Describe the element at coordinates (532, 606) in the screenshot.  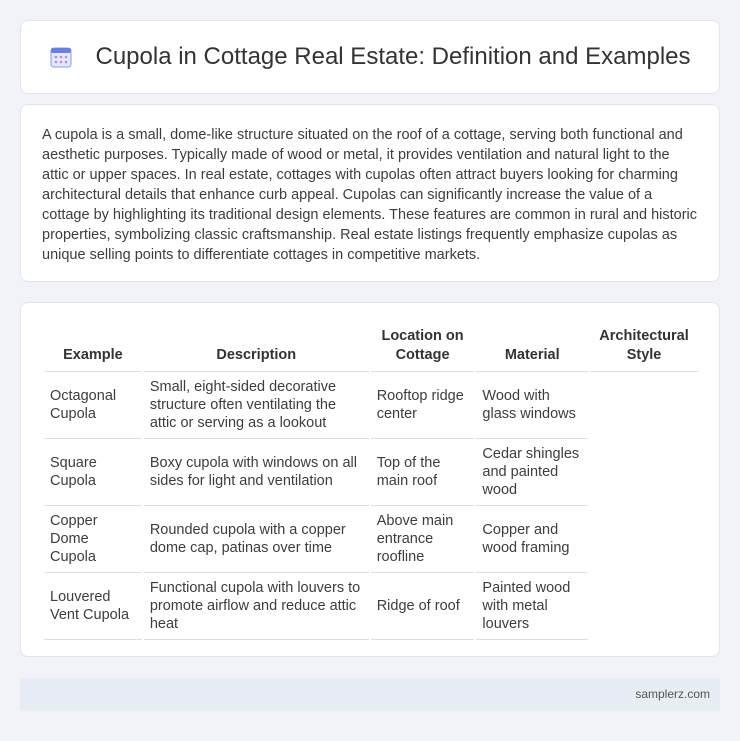
I see `cell-material: Painted wood with metal louvers` at that location.